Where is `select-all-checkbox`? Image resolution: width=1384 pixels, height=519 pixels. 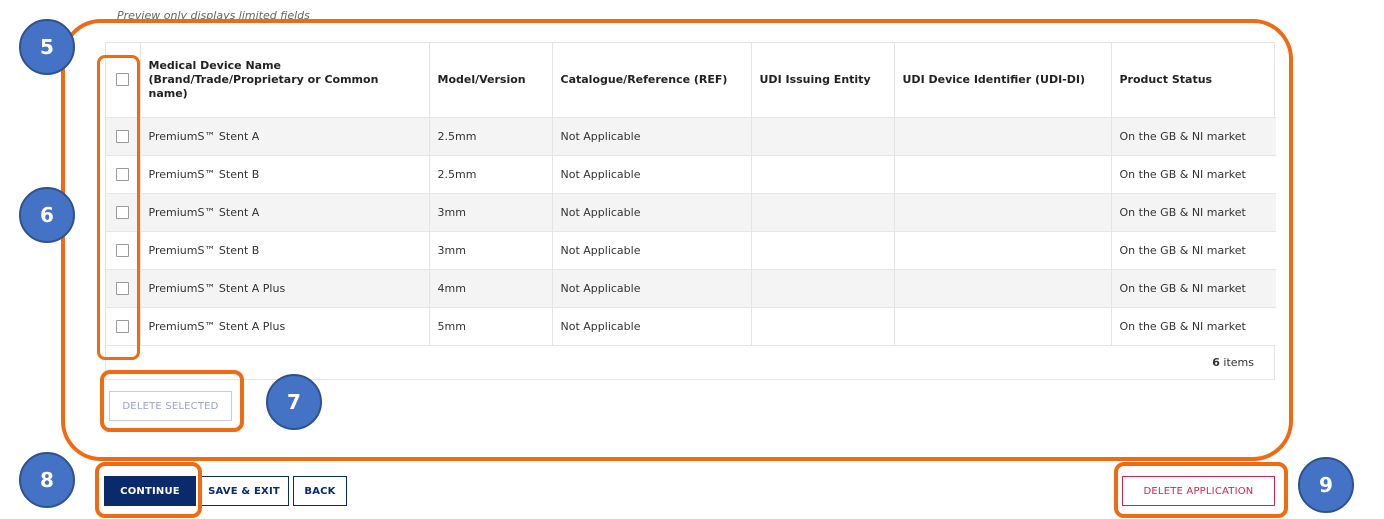 select-all-checkbox is located at coordinates (123, 80).